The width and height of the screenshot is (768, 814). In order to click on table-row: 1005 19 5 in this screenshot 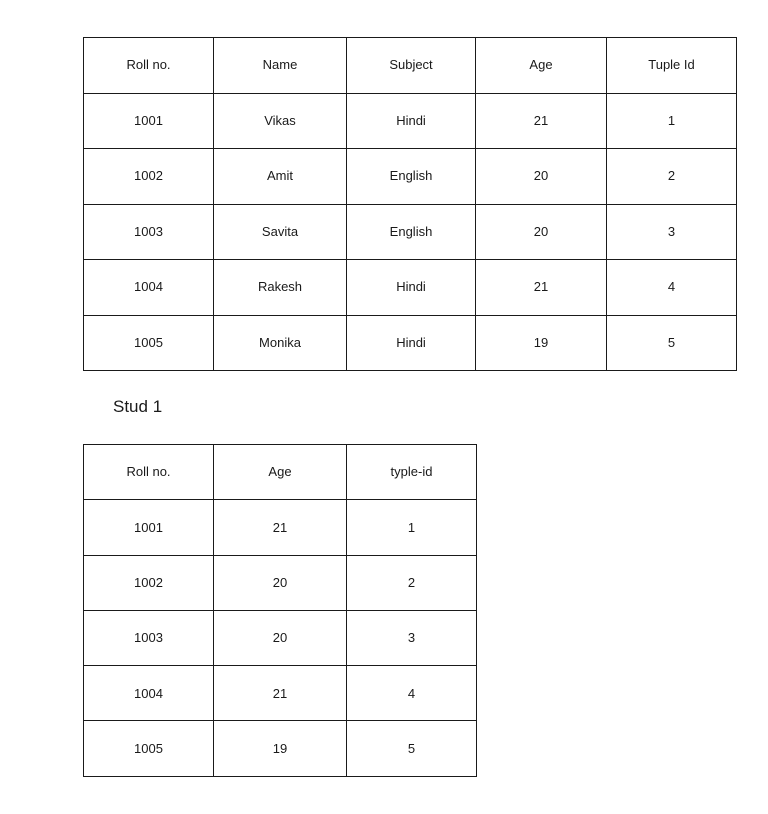, I will do `click(280, 748)`.